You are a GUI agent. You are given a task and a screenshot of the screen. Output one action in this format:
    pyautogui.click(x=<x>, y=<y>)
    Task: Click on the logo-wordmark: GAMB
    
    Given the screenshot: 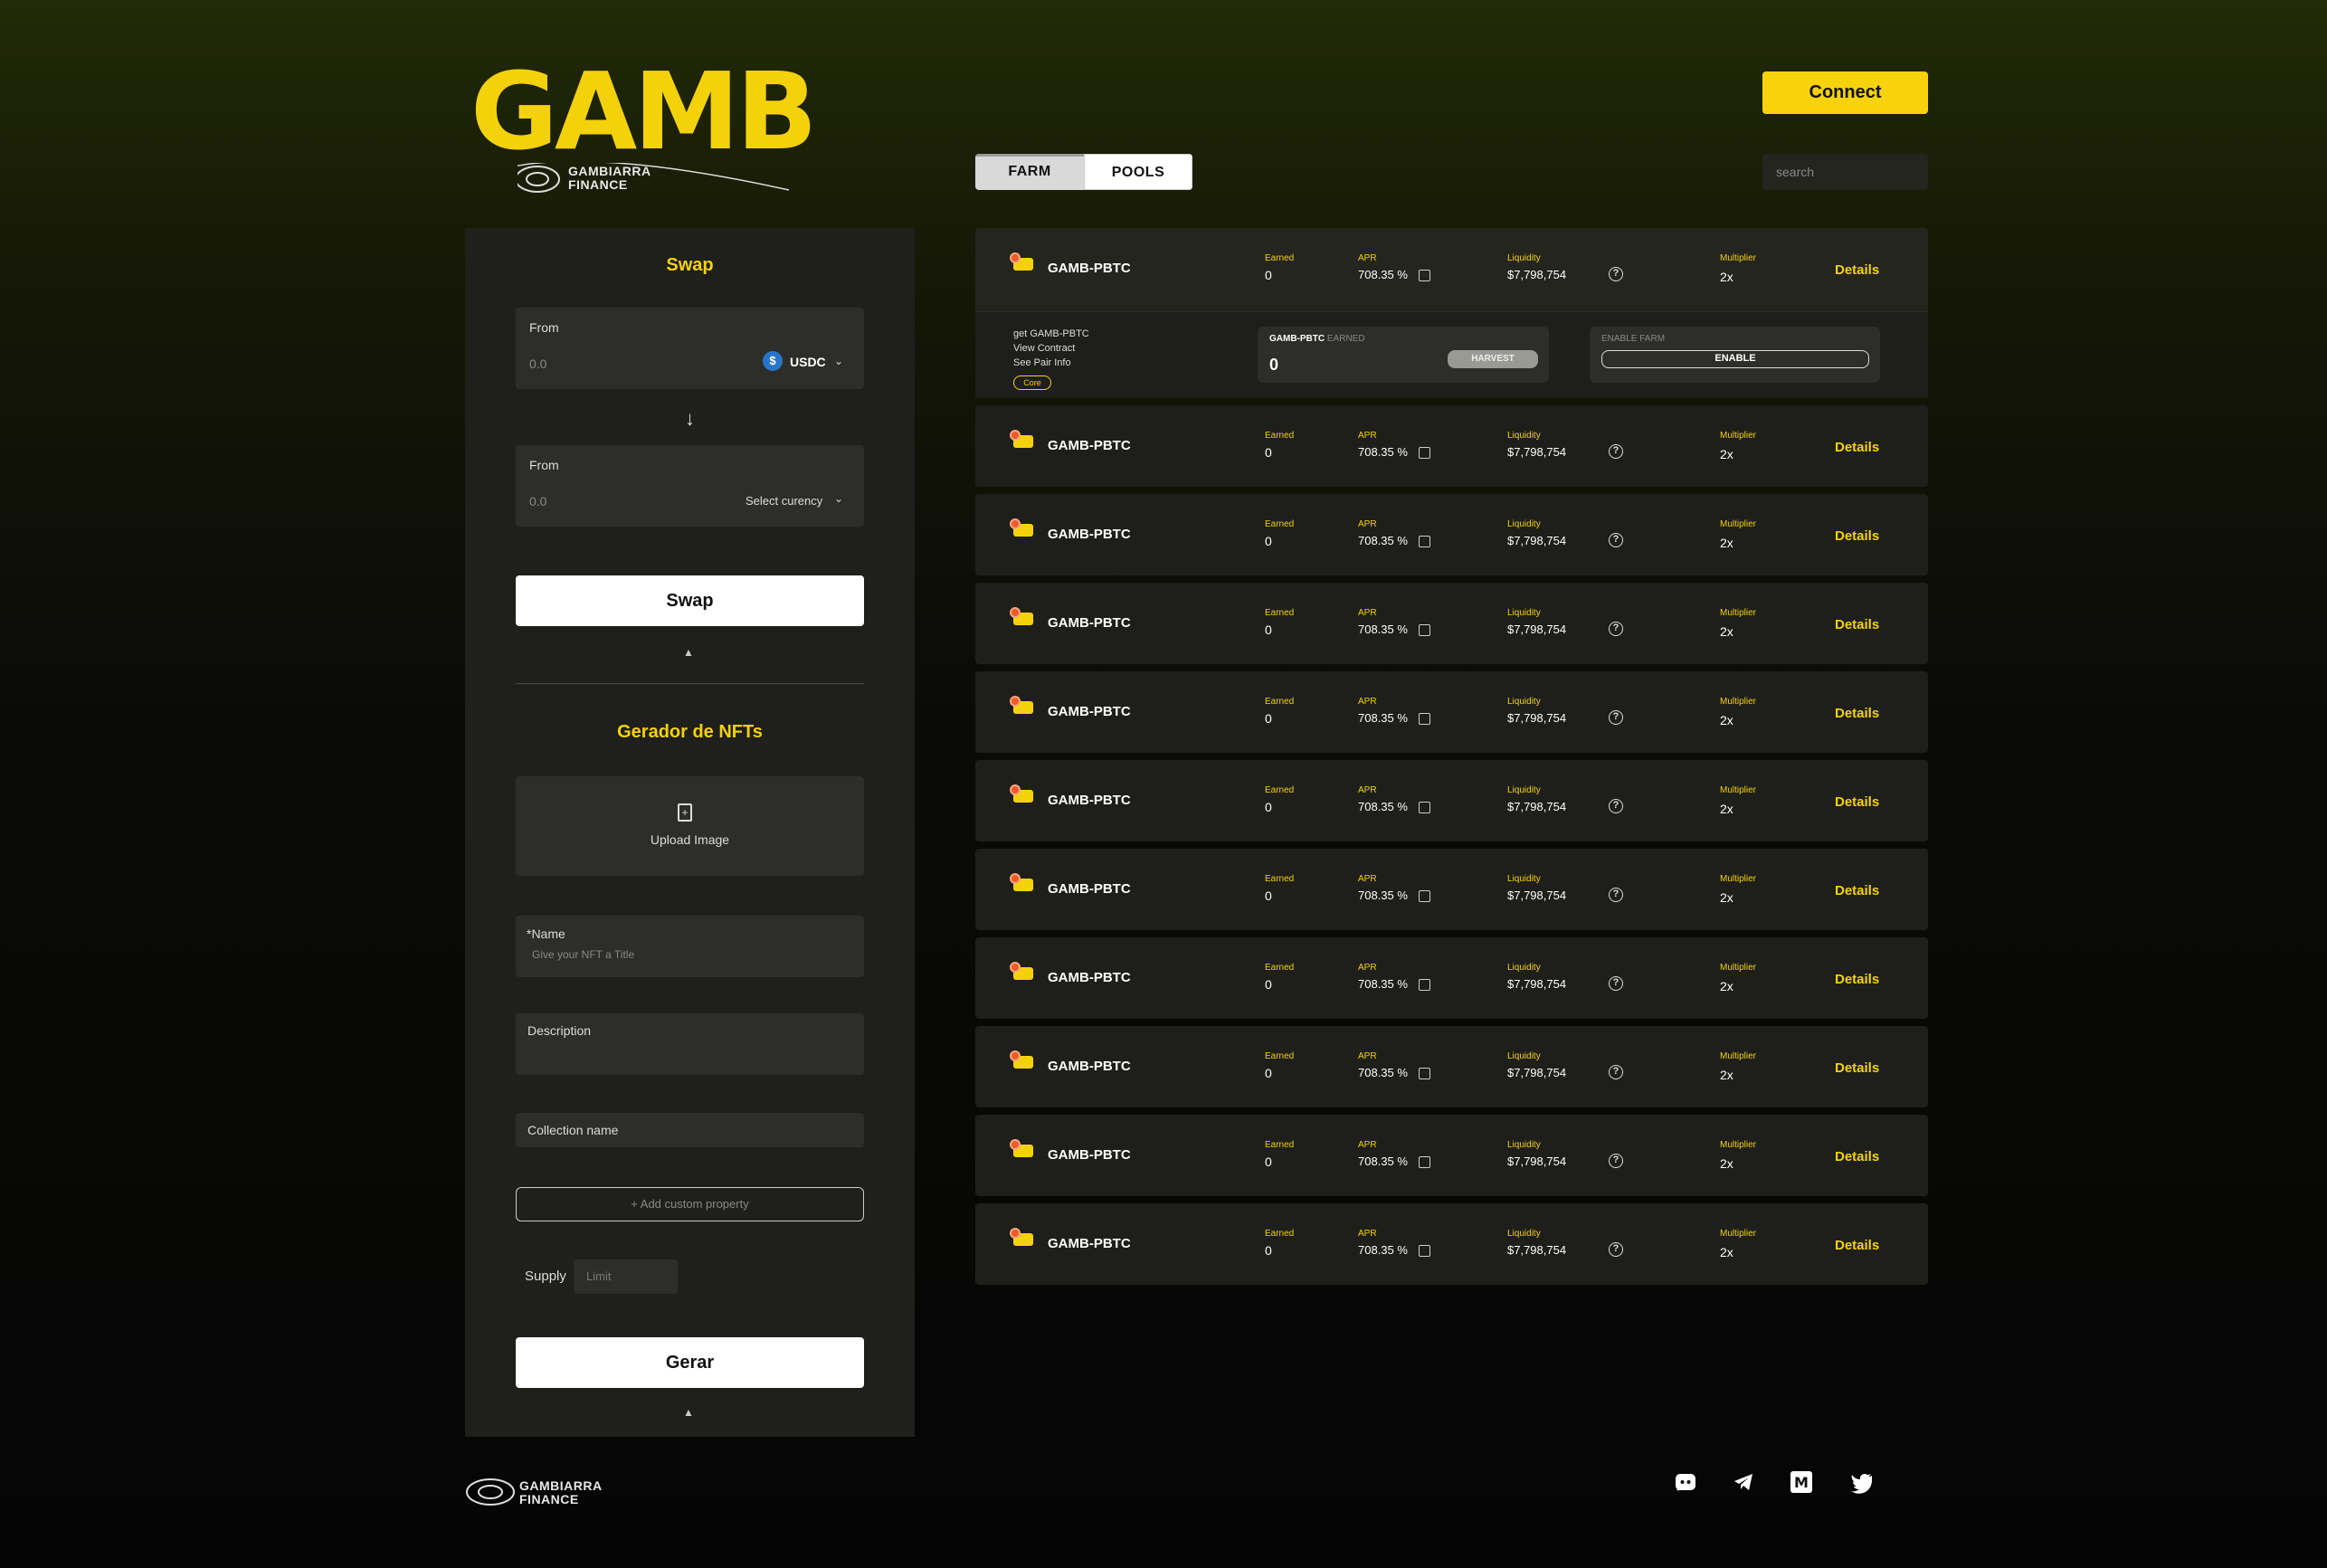 What is the action you would take?
    pyautogui.click(x=644, y=111)
    